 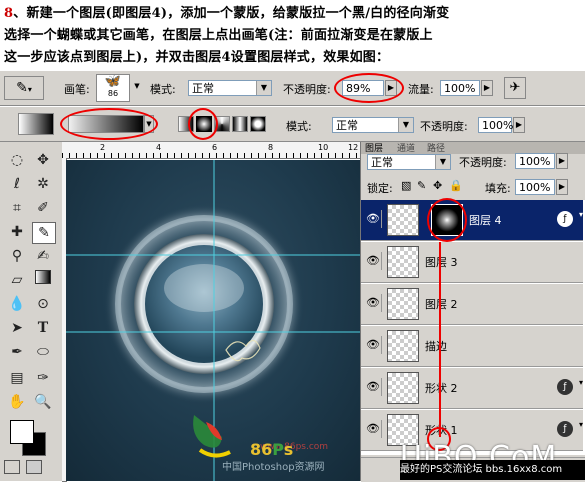 I want to click on layer-row-stroke: 👁 描边, so click(x=472, y=346).